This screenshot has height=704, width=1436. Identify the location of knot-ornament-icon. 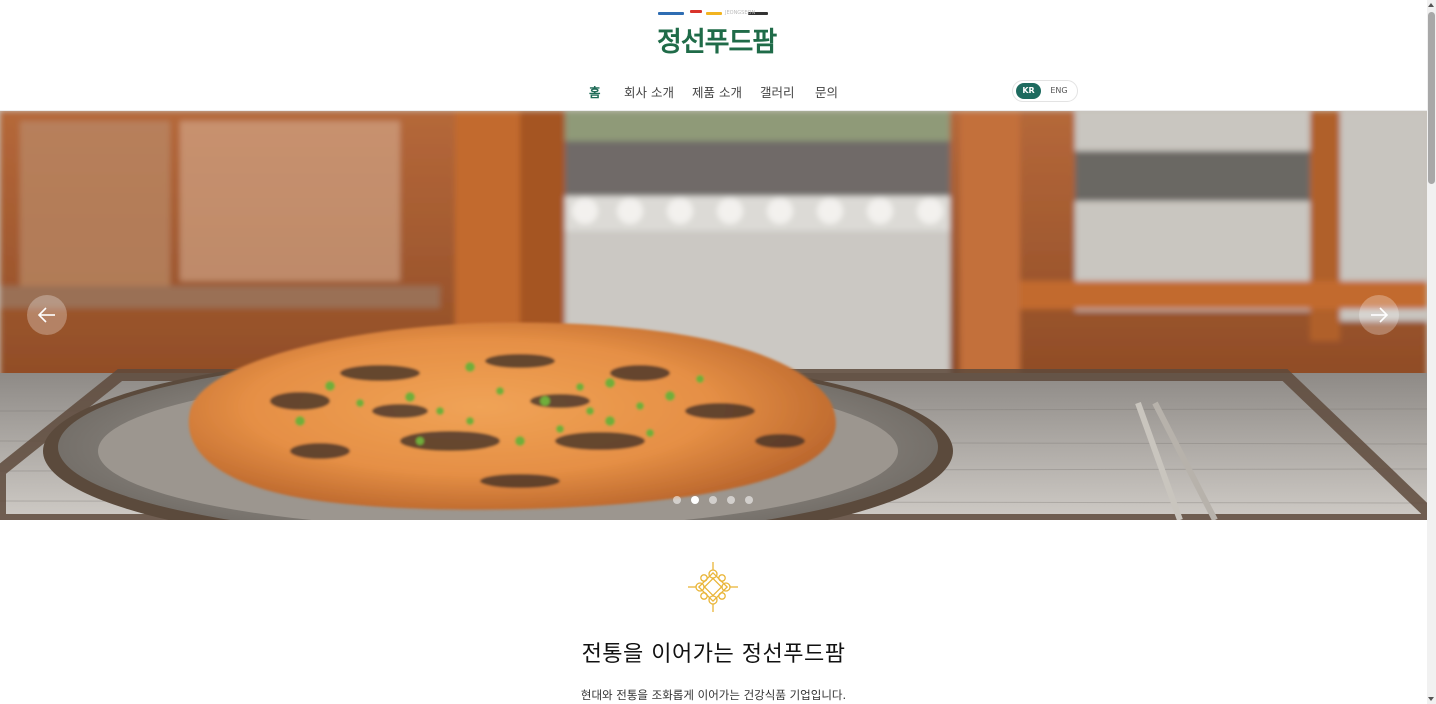
(713, 587).